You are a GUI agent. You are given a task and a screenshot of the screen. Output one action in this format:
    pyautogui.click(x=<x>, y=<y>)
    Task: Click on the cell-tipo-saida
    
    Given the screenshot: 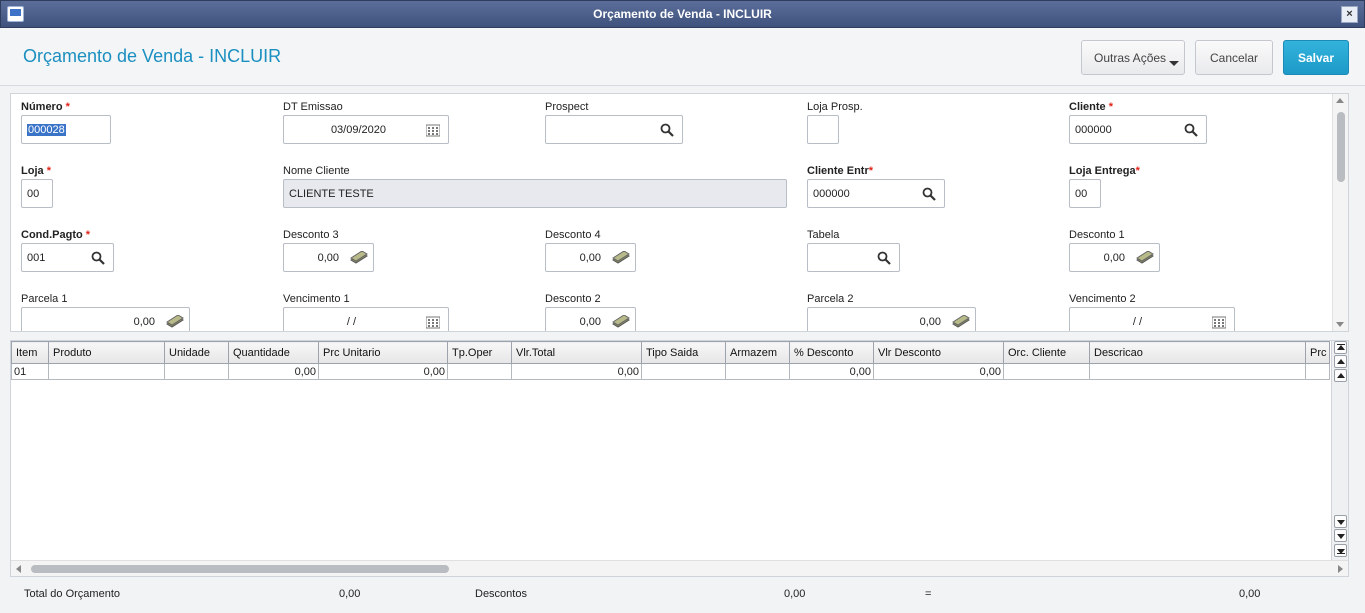 What is the action you would take?
    pyautogui.click(x=683, y=371)
    